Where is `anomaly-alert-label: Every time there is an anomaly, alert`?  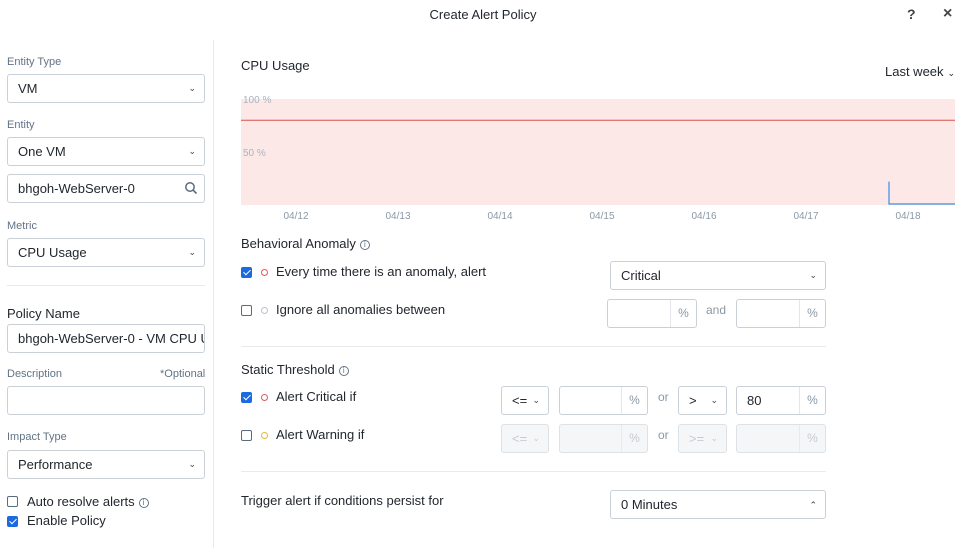 anomaly-alert-label: Every time there is an anomaly, alert is located at coordinates (381, 271).